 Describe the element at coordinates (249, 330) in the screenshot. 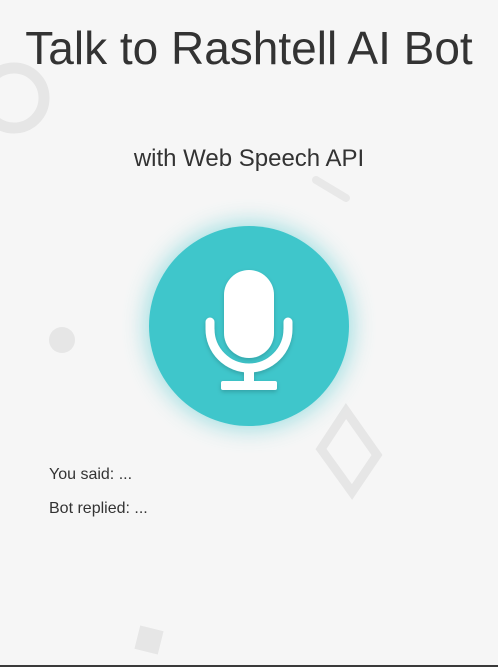

I see `microphone-icon` at that location.